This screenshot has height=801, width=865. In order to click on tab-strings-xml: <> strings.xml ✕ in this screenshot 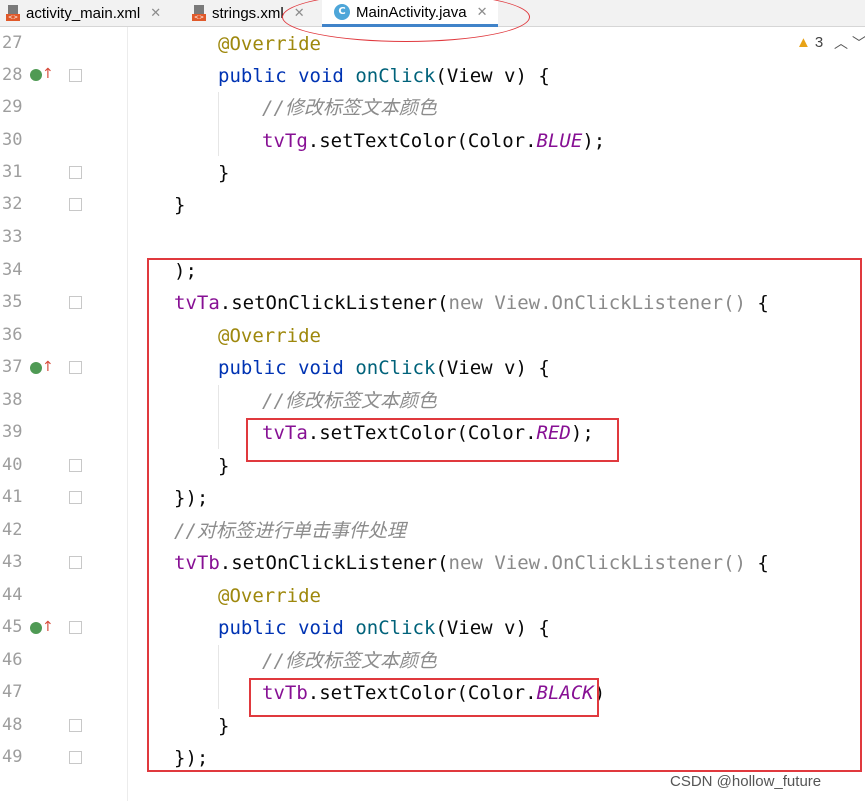, I will do `click(248, 13)`.